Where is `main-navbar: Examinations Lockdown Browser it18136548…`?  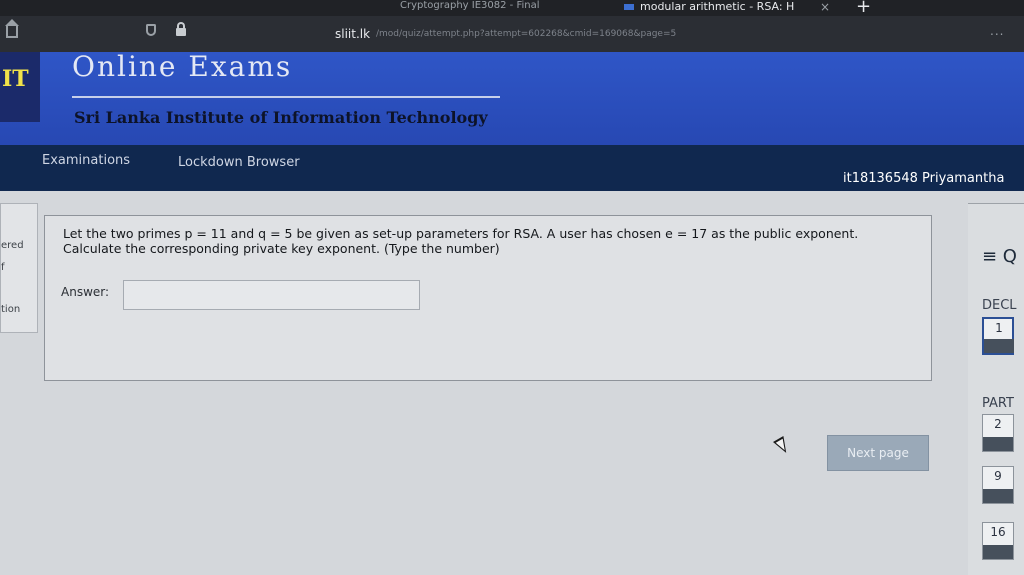
main-navbar: Examinations Lockdown Browser it18136548… is located at coordinates (512, 168).